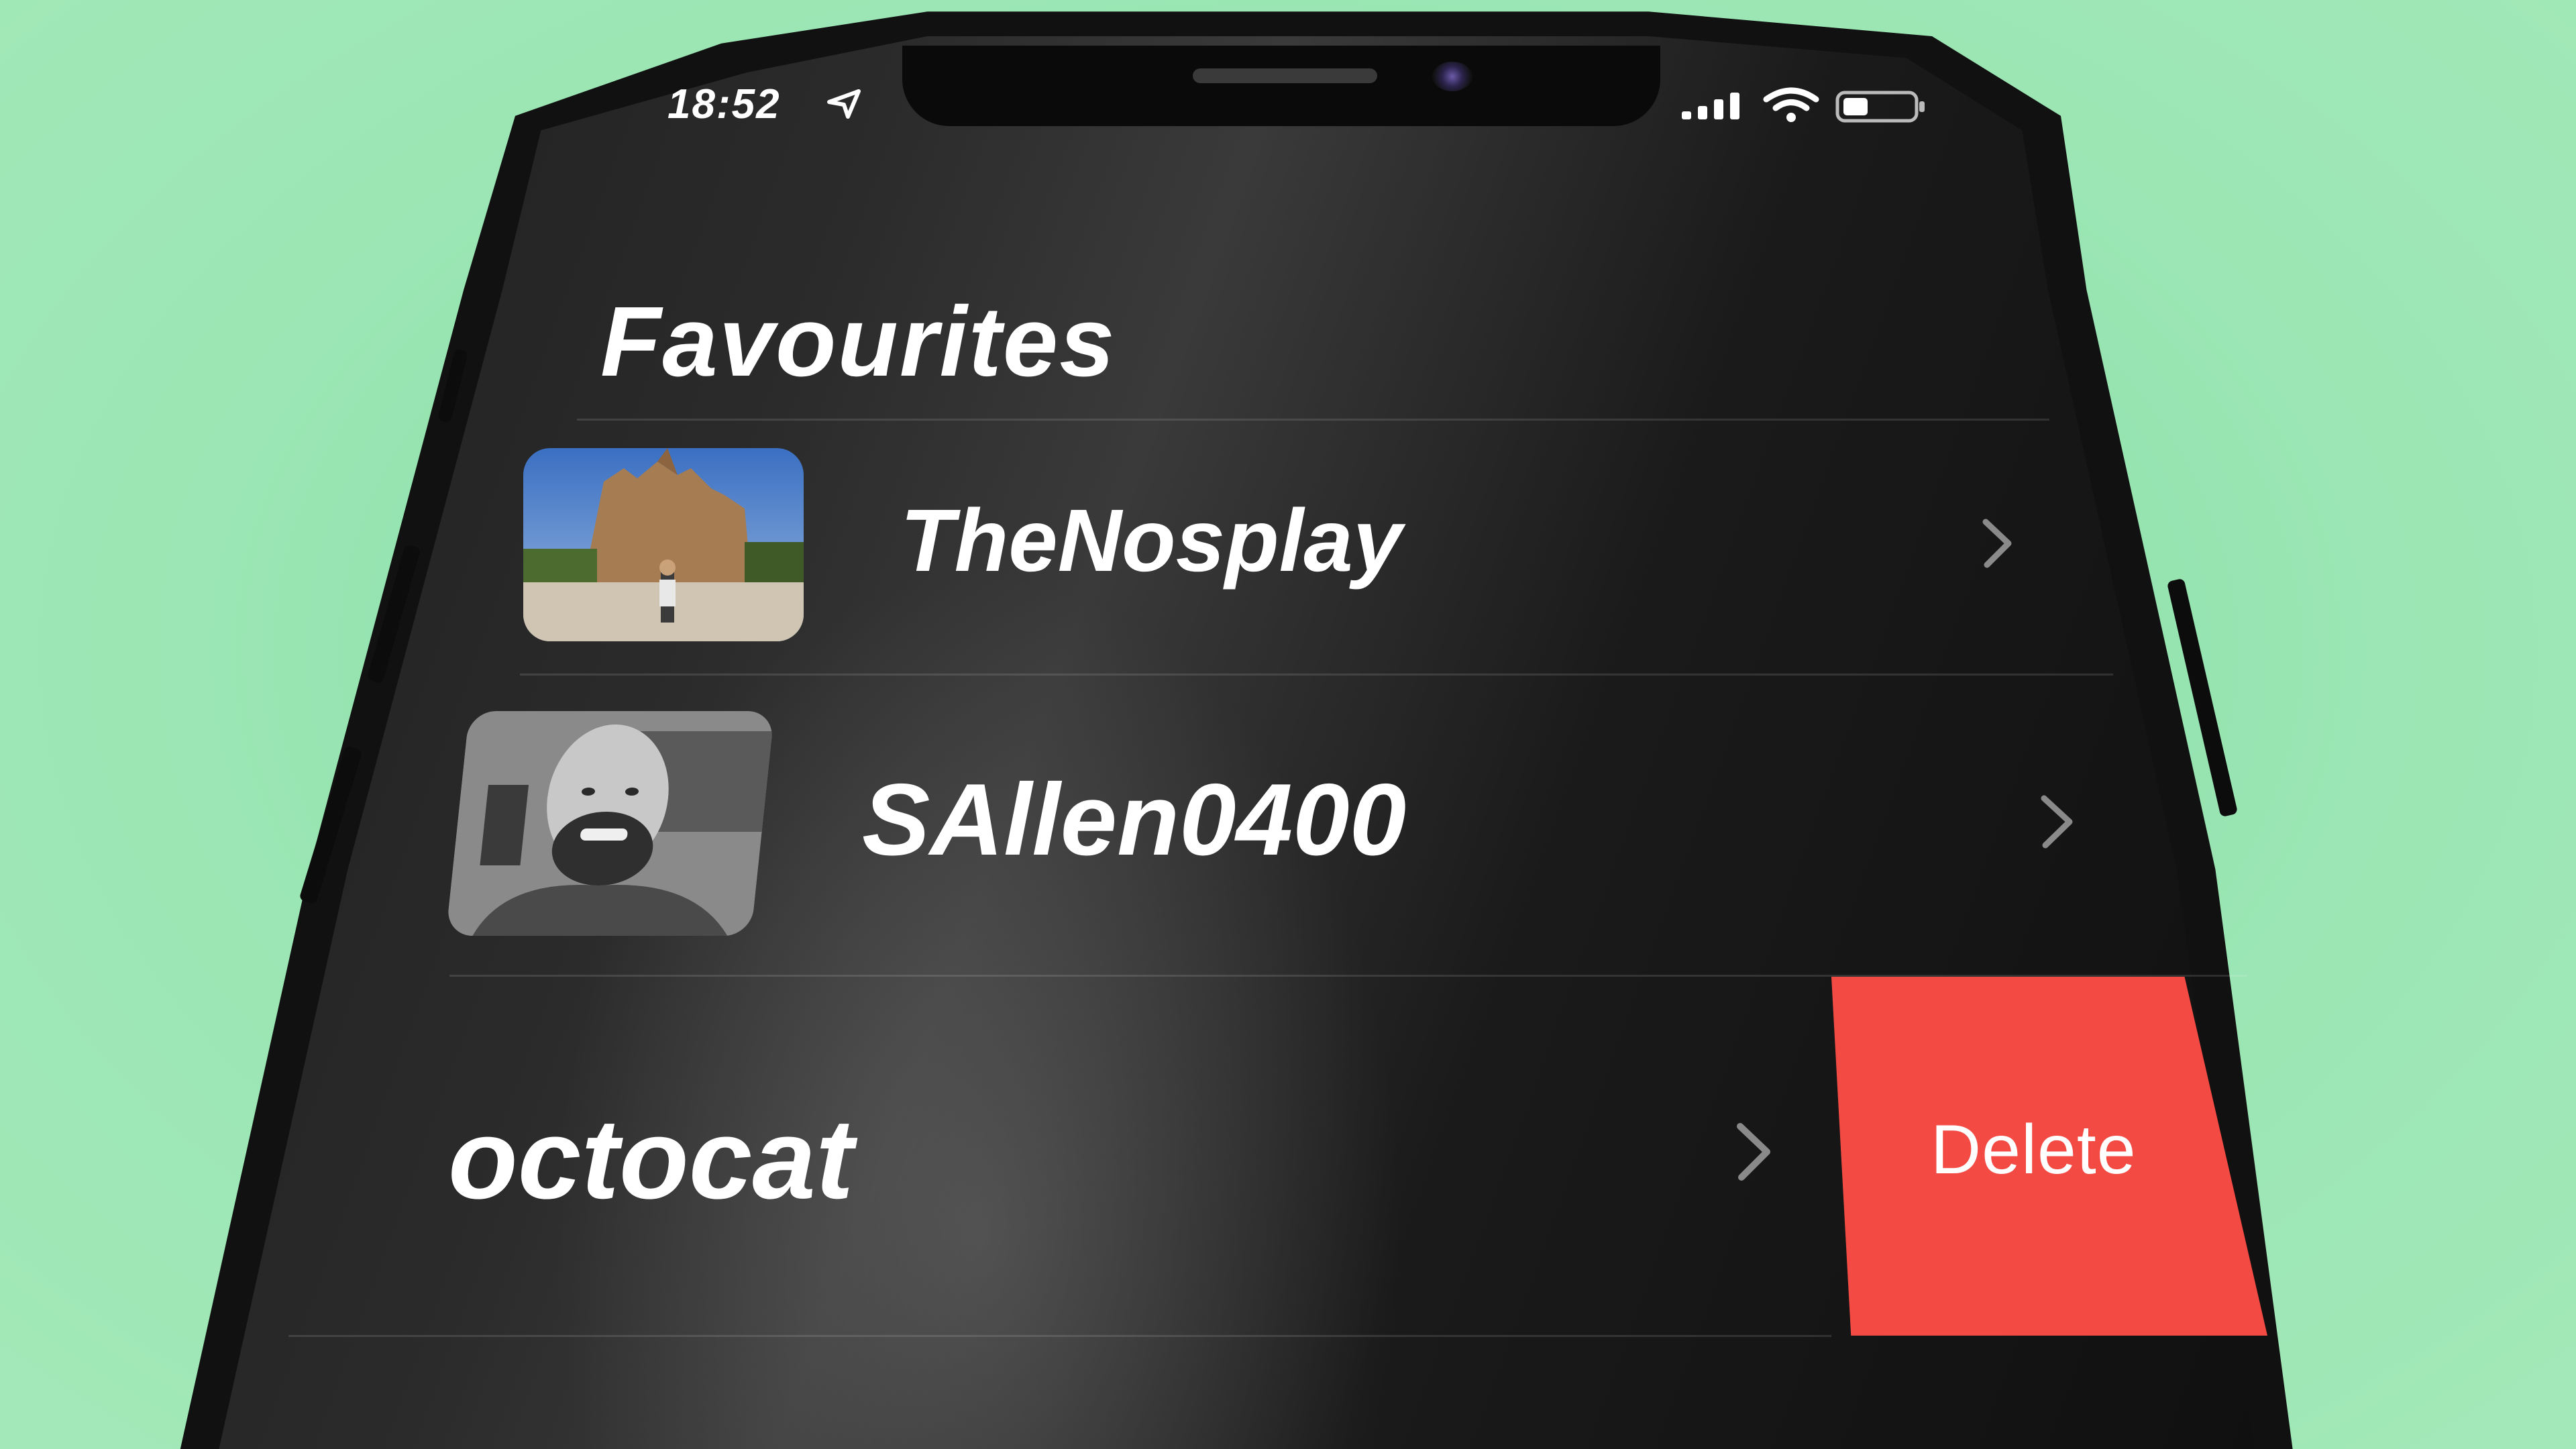 The height and width of the screenshot is (1449, 2576). Describe the element at coordinates (844, 104) in the screenshot. I see `location-arrow-icon` at that location.